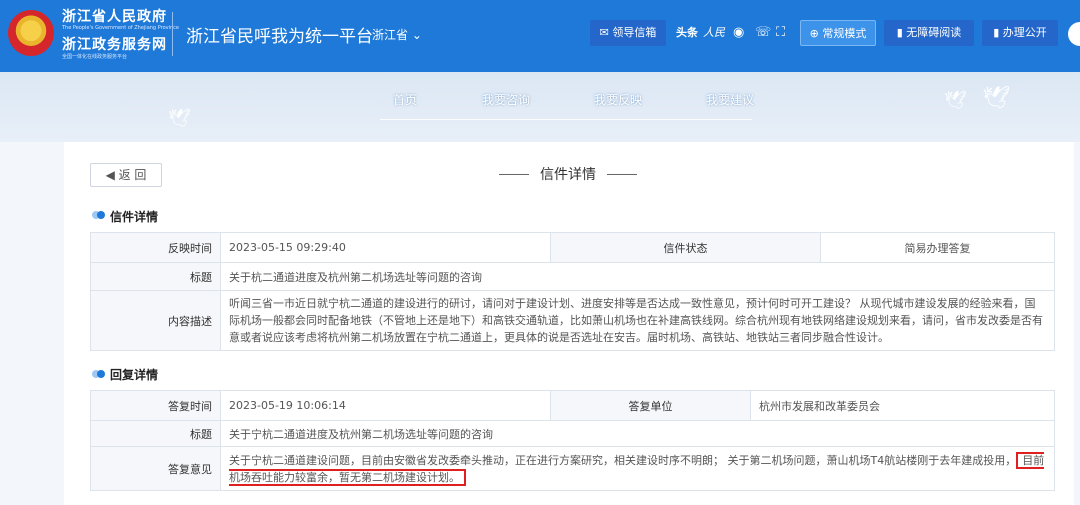  I want to click on accessible-read-label: 无障碍阅读, so click(934, 32).